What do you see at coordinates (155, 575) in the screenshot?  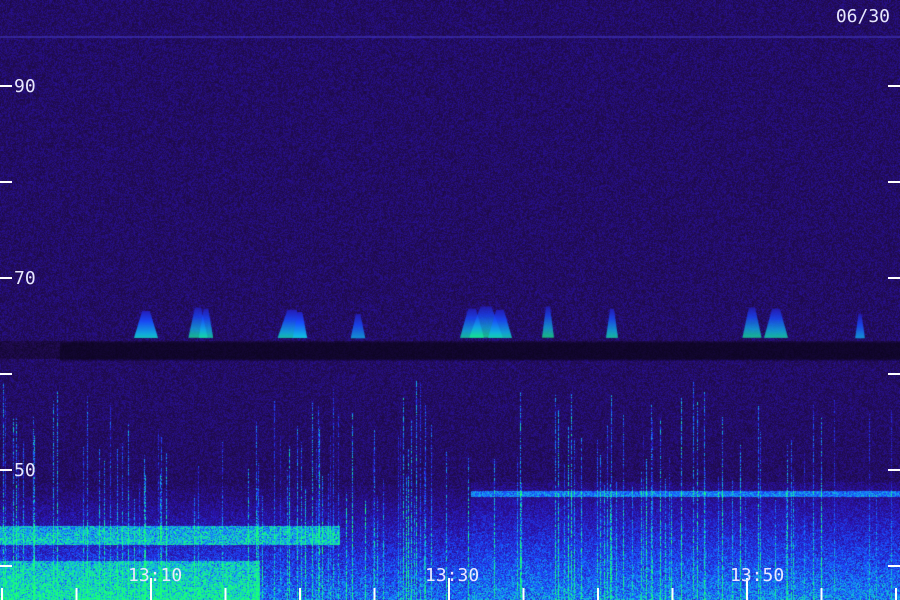 I see `x-tick-label-1310: 13:10` at bounding box center [155, 575].